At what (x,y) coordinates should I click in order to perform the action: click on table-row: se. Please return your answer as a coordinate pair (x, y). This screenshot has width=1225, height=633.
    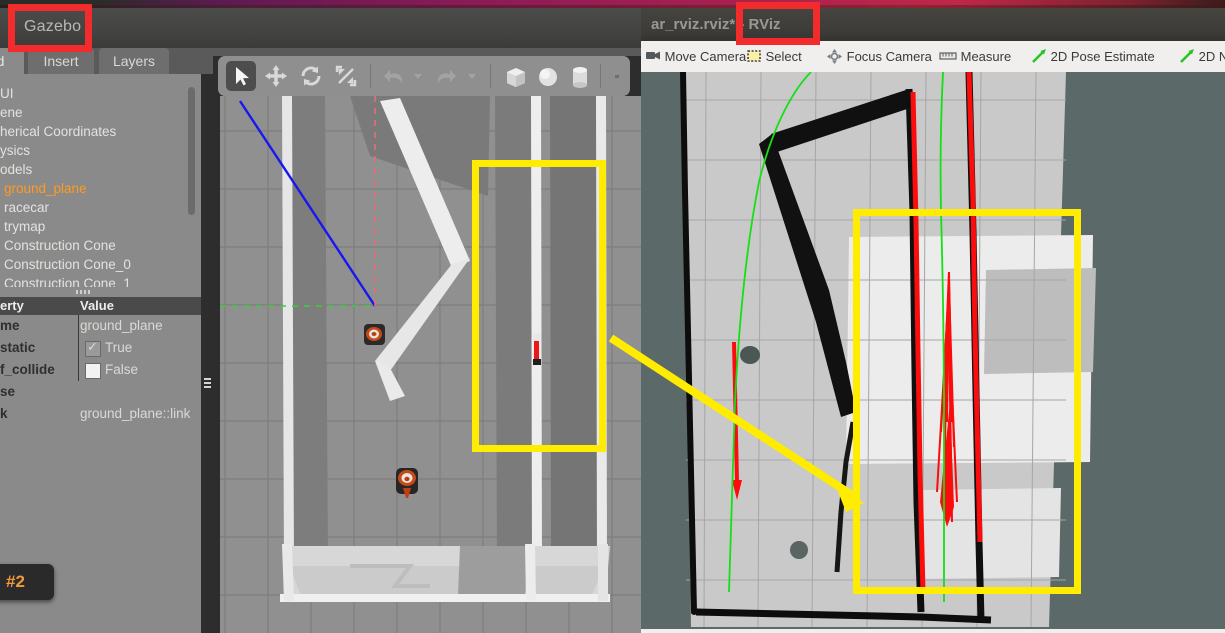
    Looking at the image, I should click on (100, 392).